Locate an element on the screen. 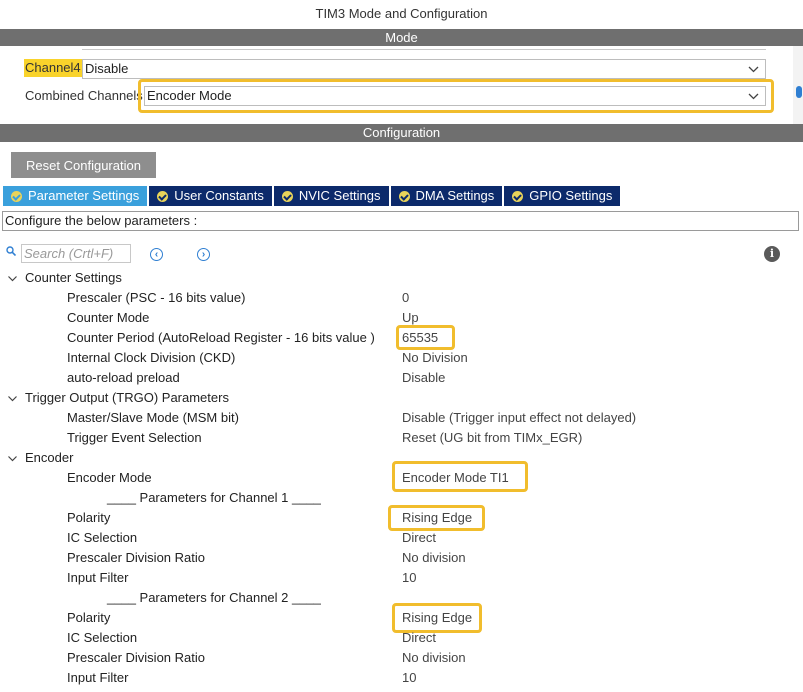 The height and width of the screenshot is (692, 803). combined-channels-label: Combined Channels is located at coordinates (84, 95).